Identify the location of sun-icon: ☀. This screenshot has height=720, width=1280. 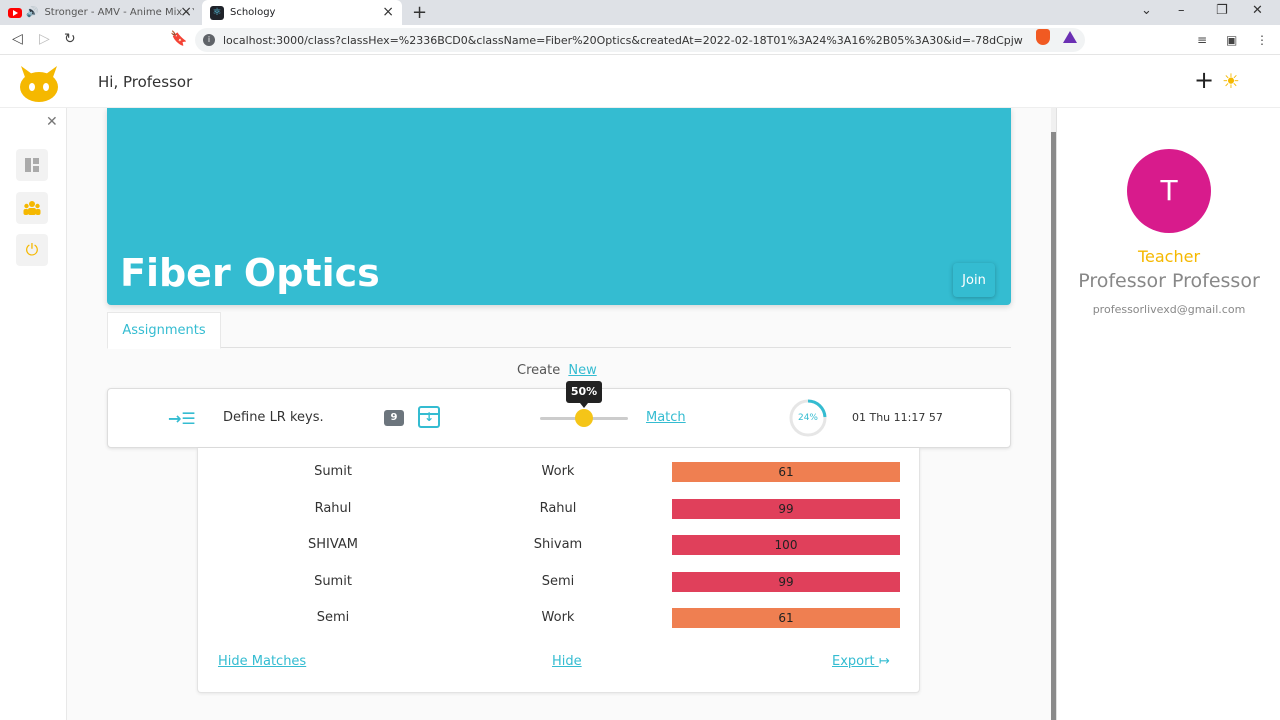
(1231, 81).